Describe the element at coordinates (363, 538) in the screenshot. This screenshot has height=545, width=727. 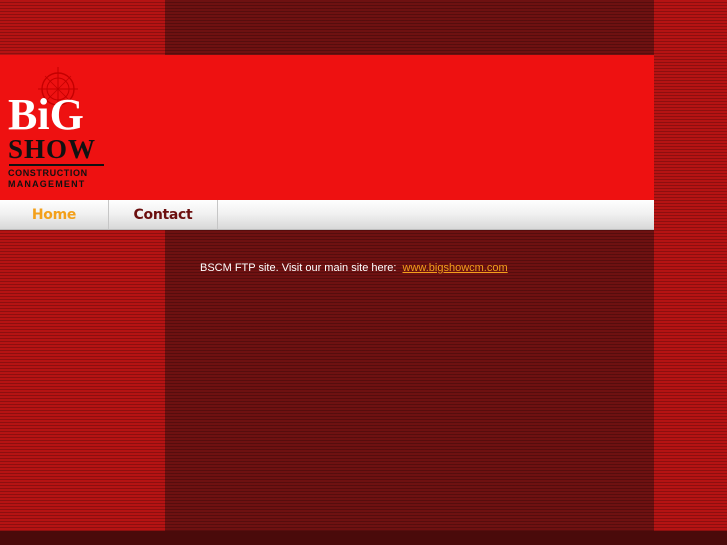
I see `footer-bar` at that location.